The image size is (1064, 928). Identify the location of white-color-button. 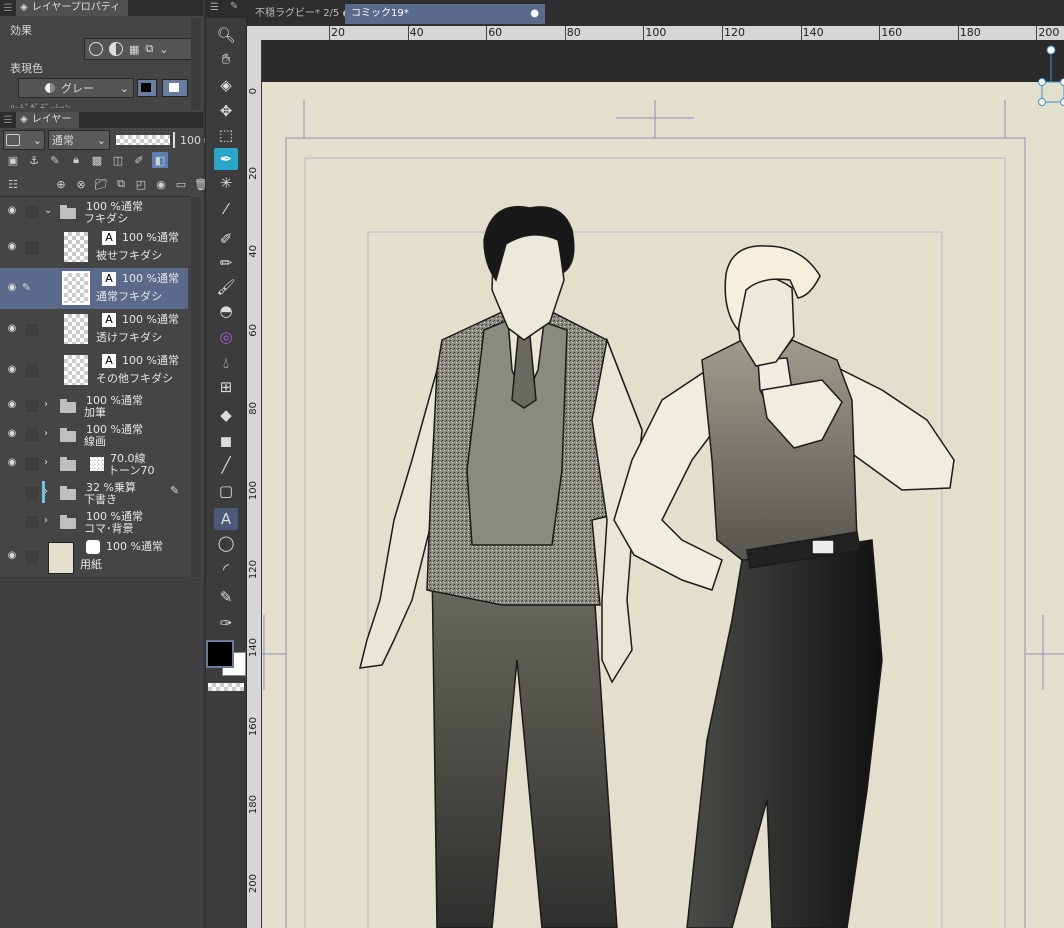
(175, 88).